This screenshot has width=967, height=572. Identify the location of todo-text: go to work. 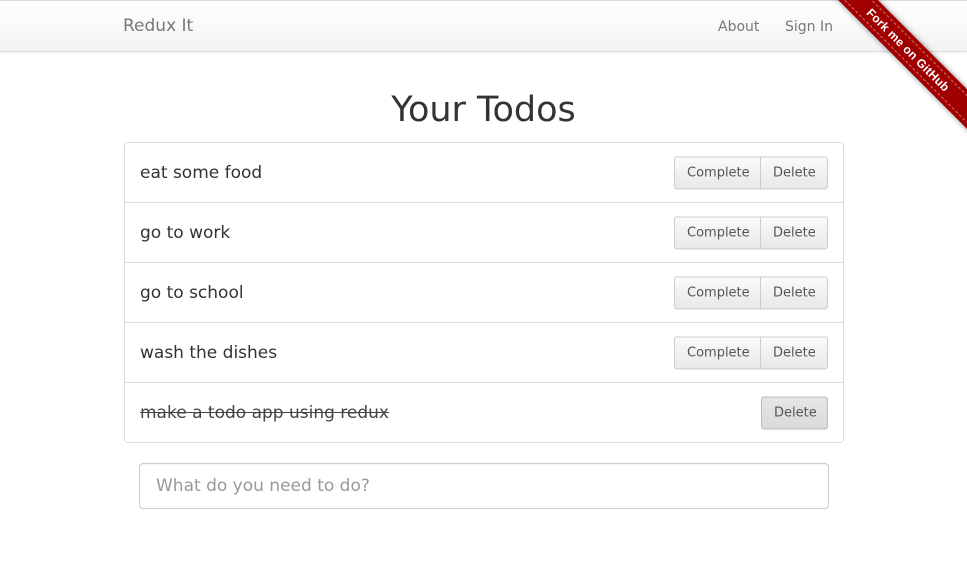
(185, 232).